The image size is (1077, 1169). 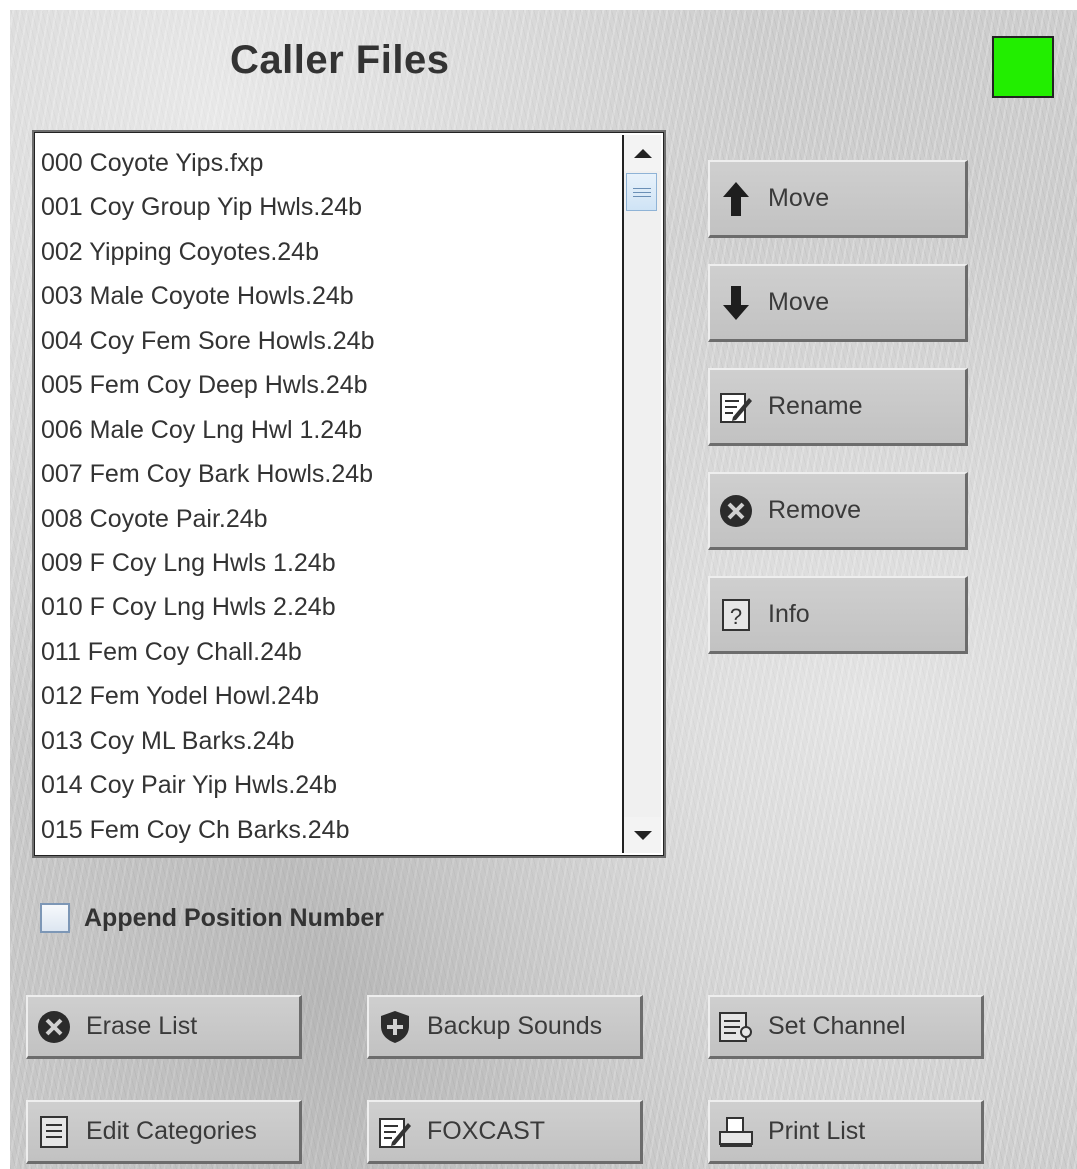 I want to click on file-list-item: 008 Coyote Pair.24b, so click(x=329, y=519).